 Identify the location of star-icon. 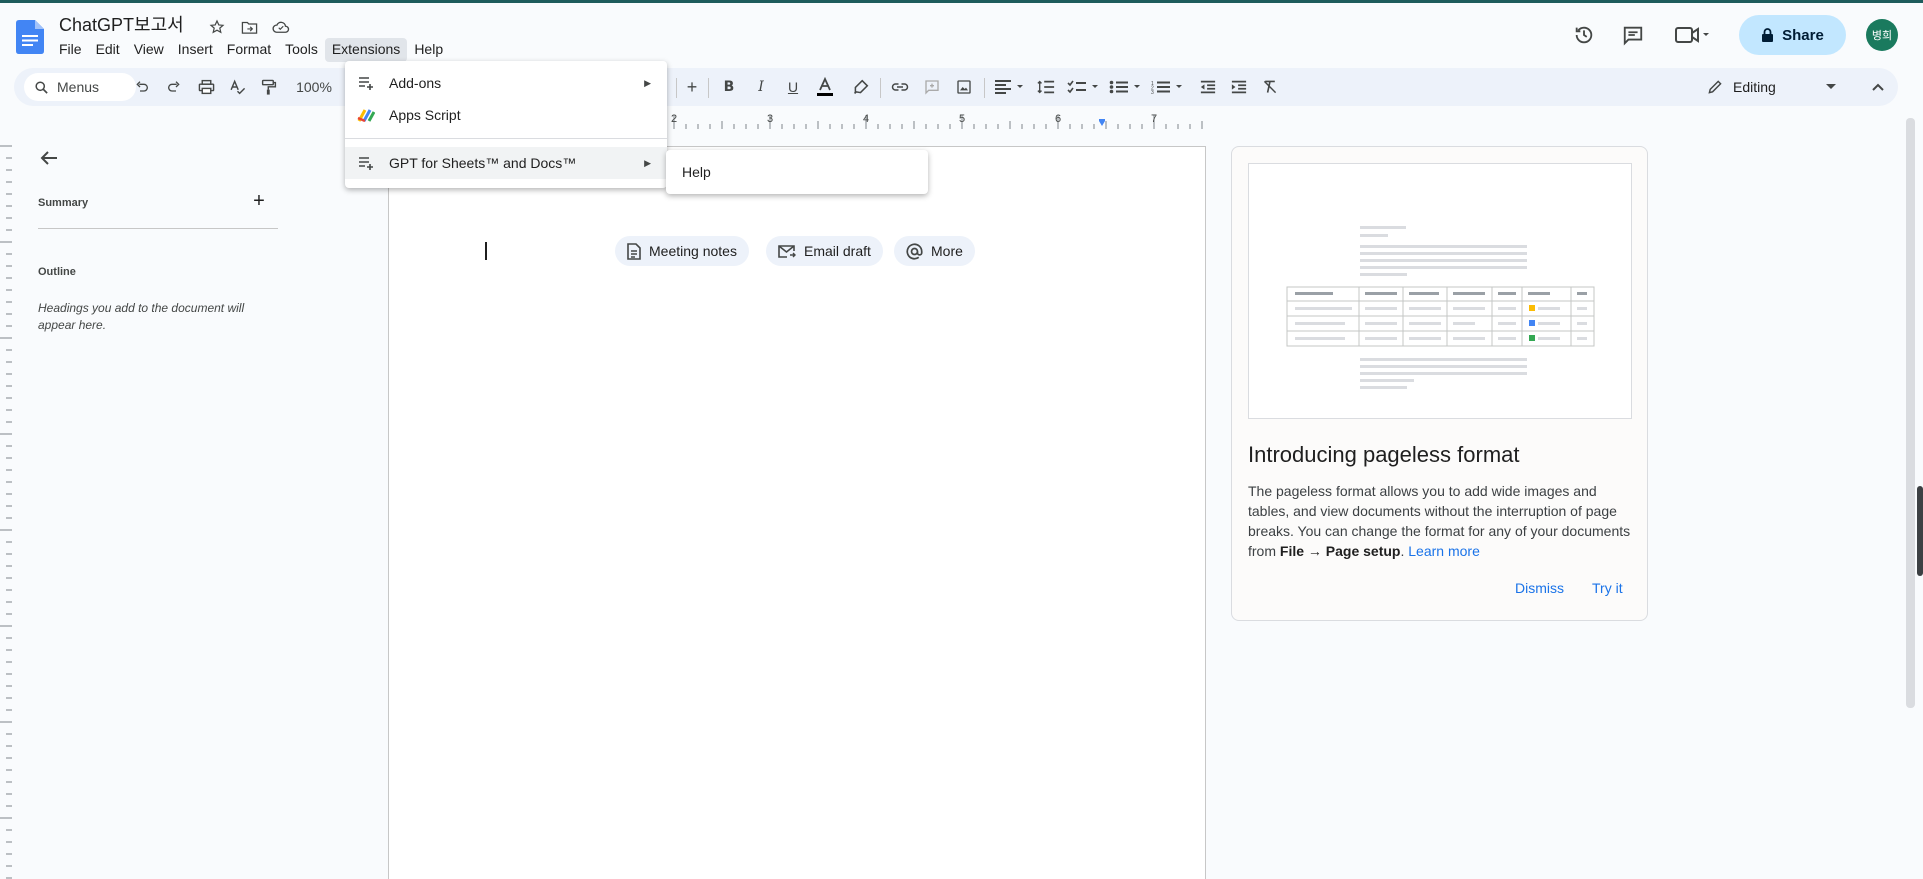
(217, 27).